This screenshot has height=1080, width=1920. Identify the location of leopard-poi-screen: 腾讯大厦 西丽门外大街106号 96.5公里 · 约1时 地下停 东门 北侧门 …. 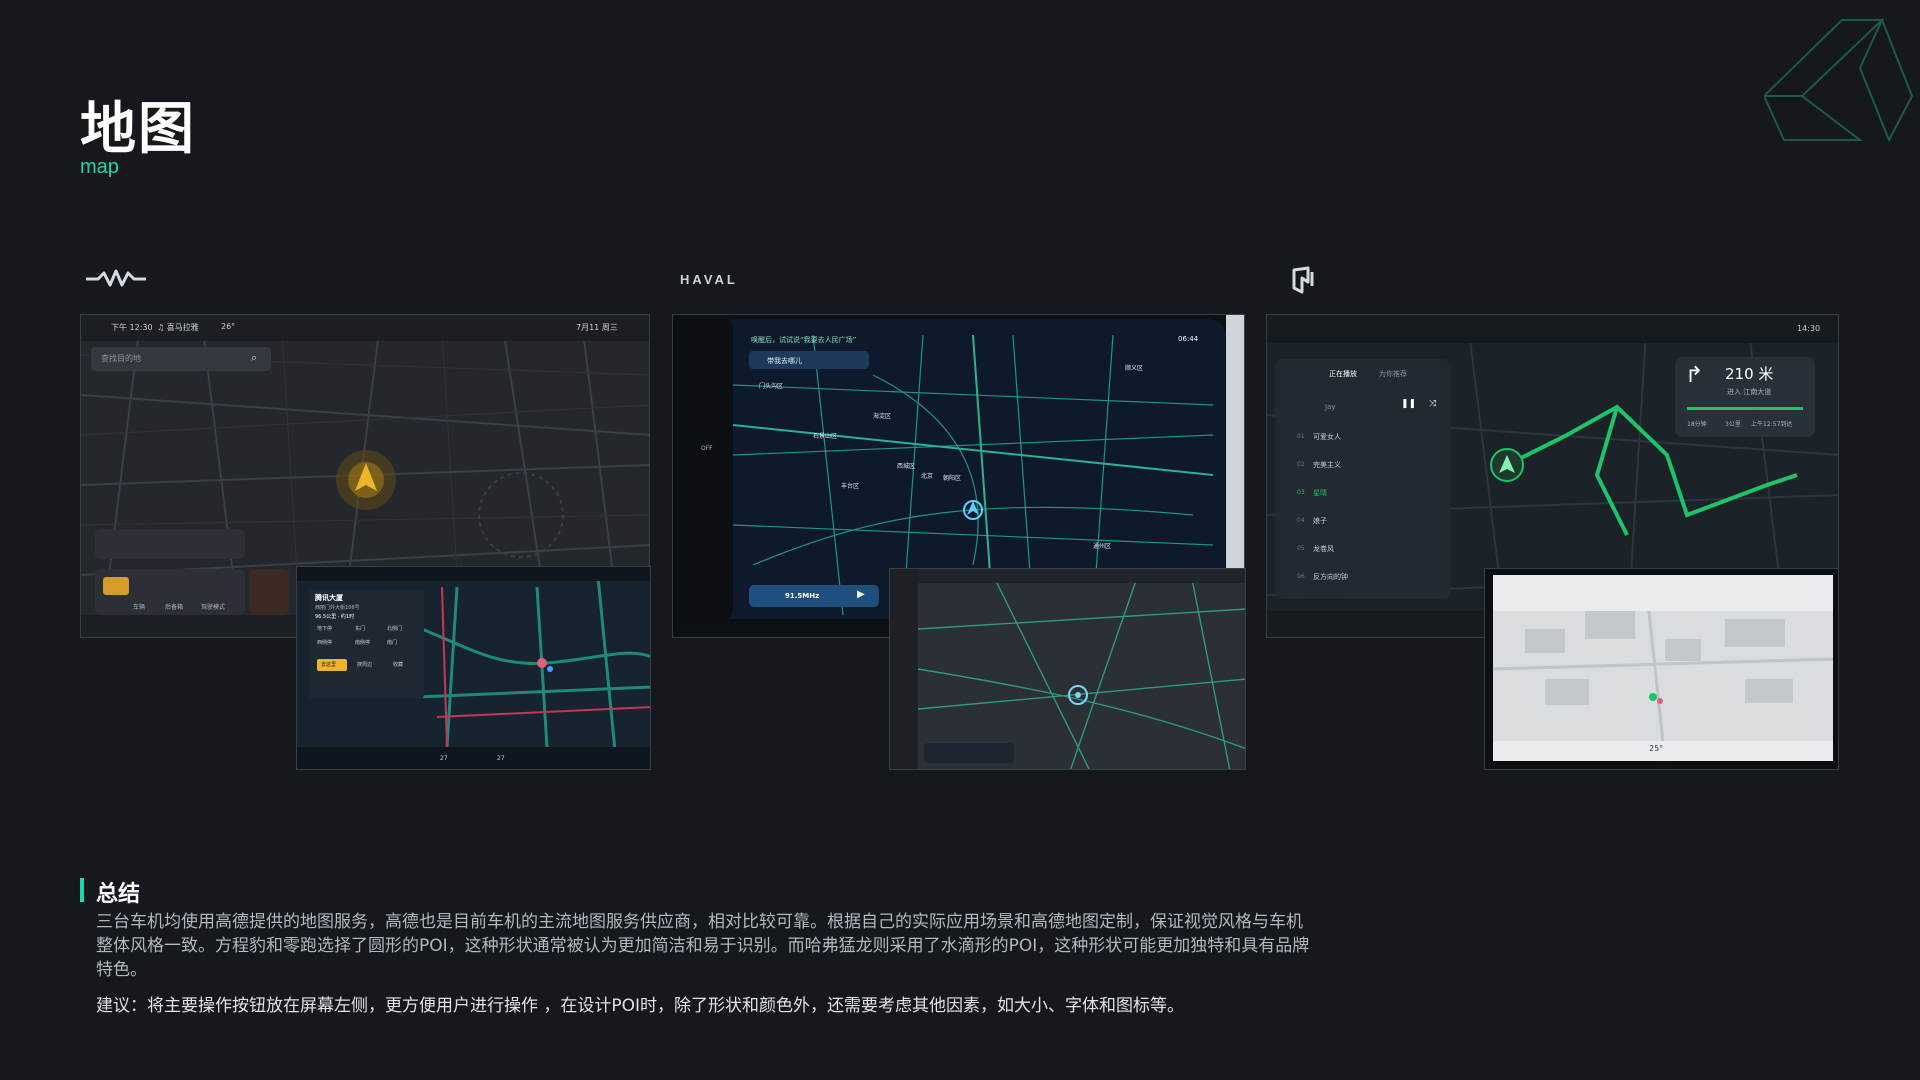
(473, 668).